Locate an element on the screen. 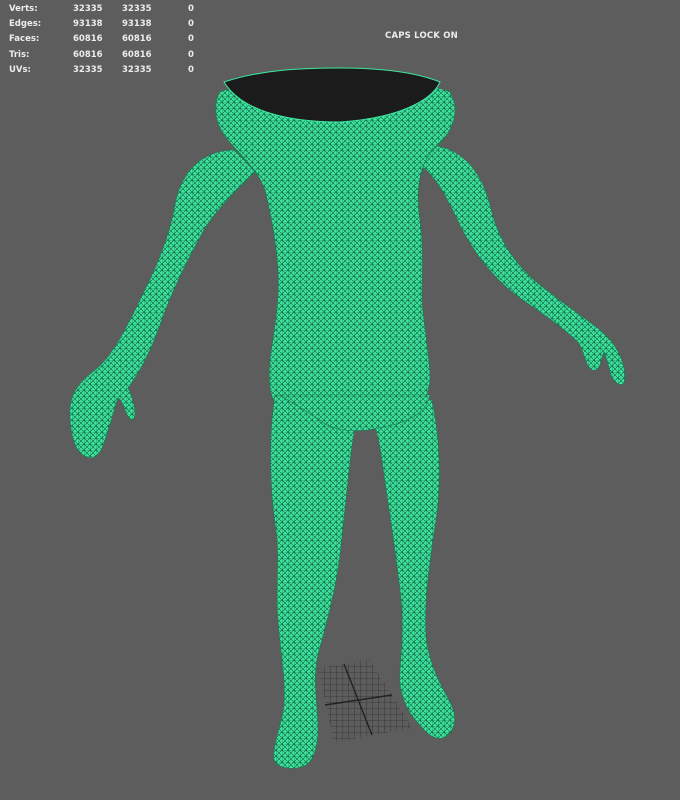  caps-lock-indicator: CAPS LOCK ON is located at coordinates (421, 36).